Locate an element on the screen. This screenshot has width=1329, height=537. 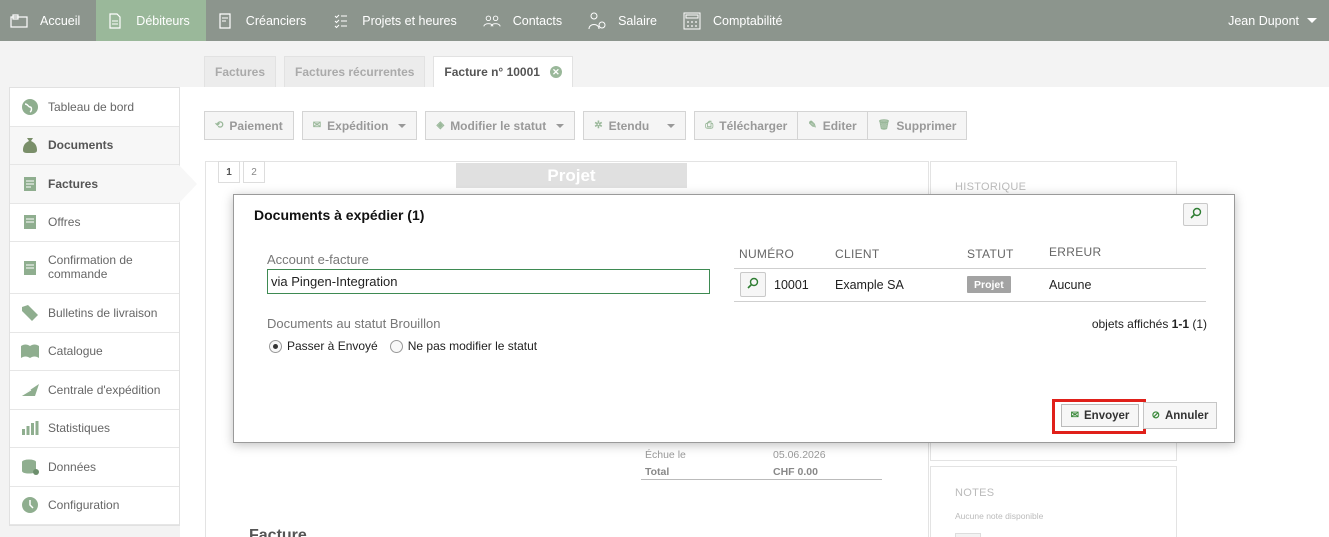
tab-factures-recurrentes: Factures récurrentes is located at coordinates (355, 71).